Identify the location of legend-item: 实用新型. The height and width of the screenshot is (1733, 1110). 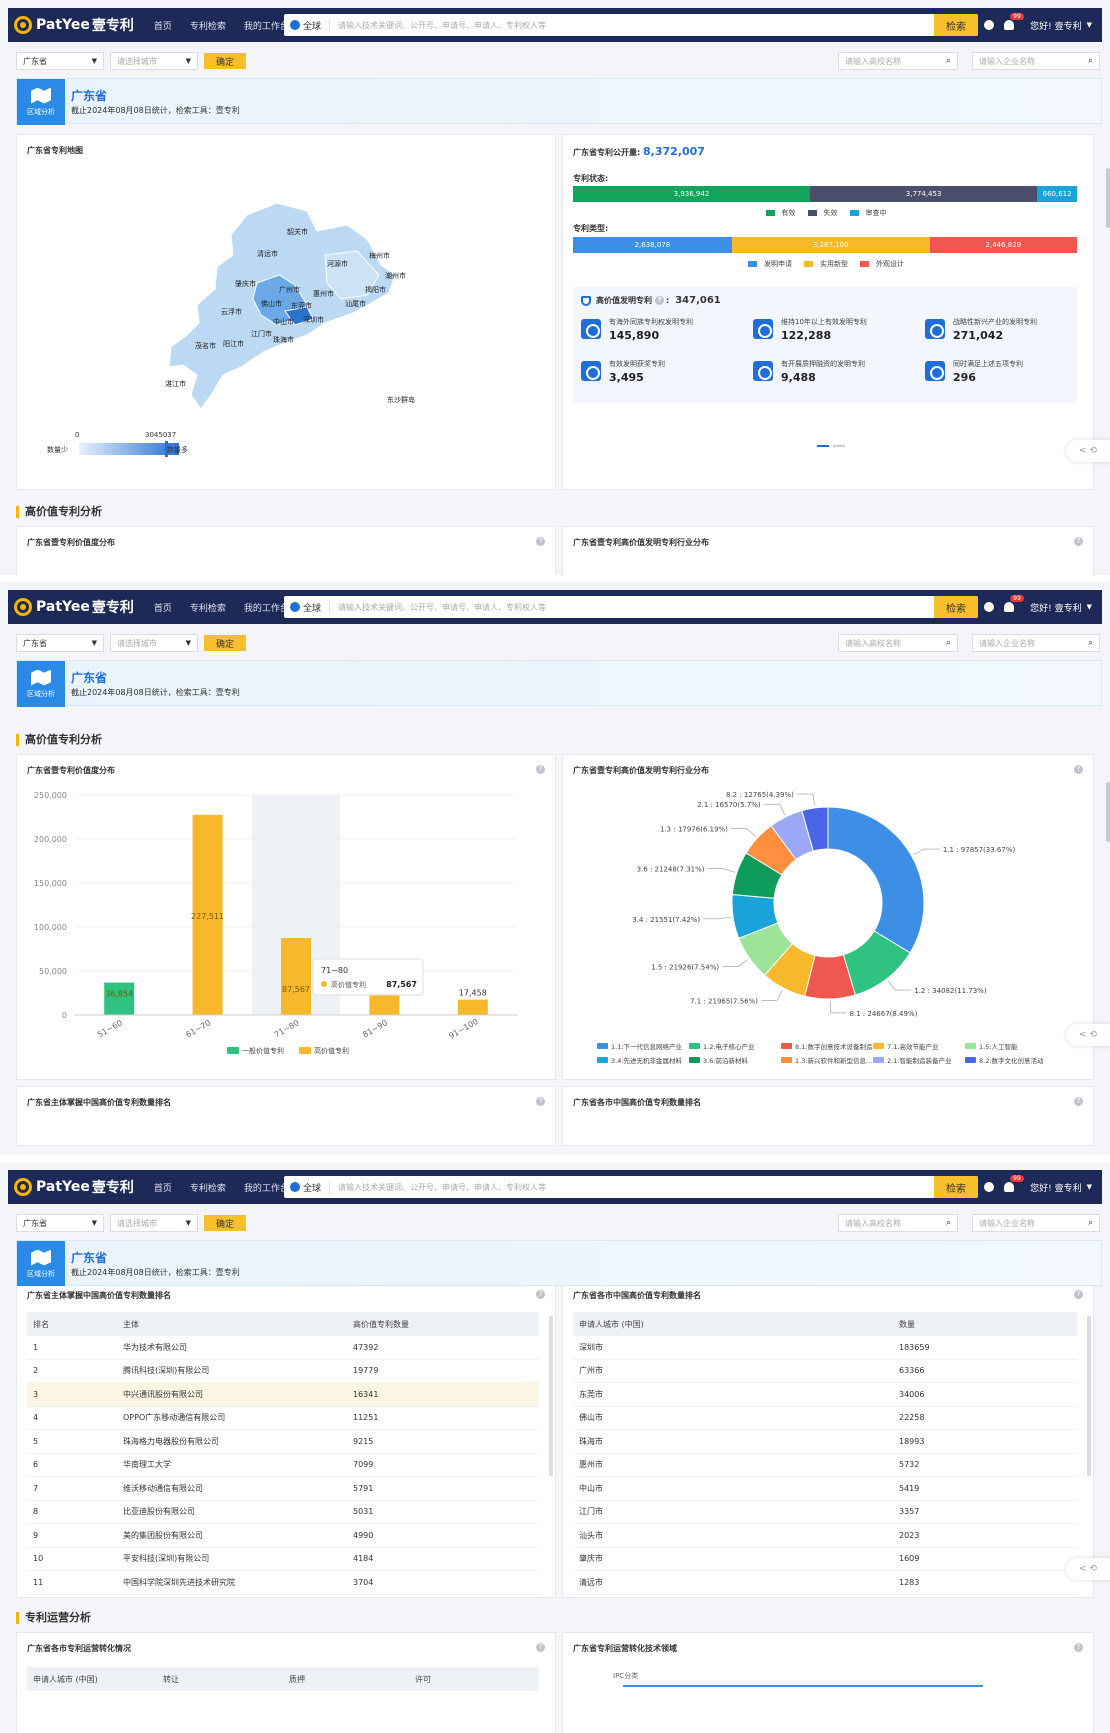
(828, 264).